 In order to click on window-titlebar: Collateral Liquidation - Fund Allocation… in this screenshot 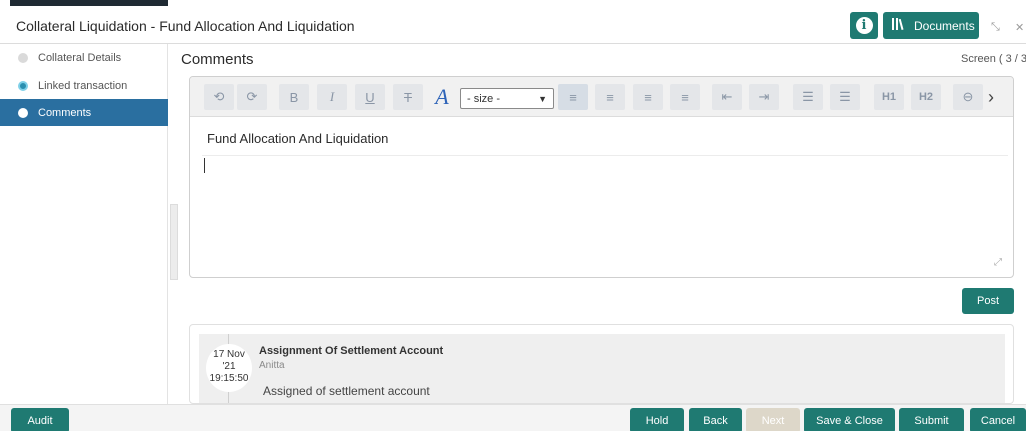, I will do `click(513, 26)`.